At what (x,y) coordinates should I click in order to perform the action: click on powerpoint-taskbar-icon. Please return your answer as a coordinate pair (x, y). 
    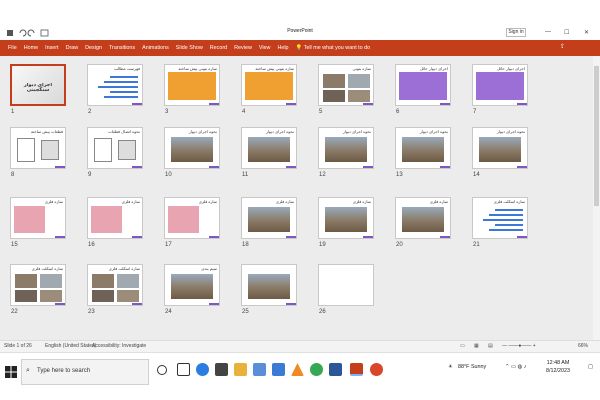
    Looking at the image, I should click on (356, 369).